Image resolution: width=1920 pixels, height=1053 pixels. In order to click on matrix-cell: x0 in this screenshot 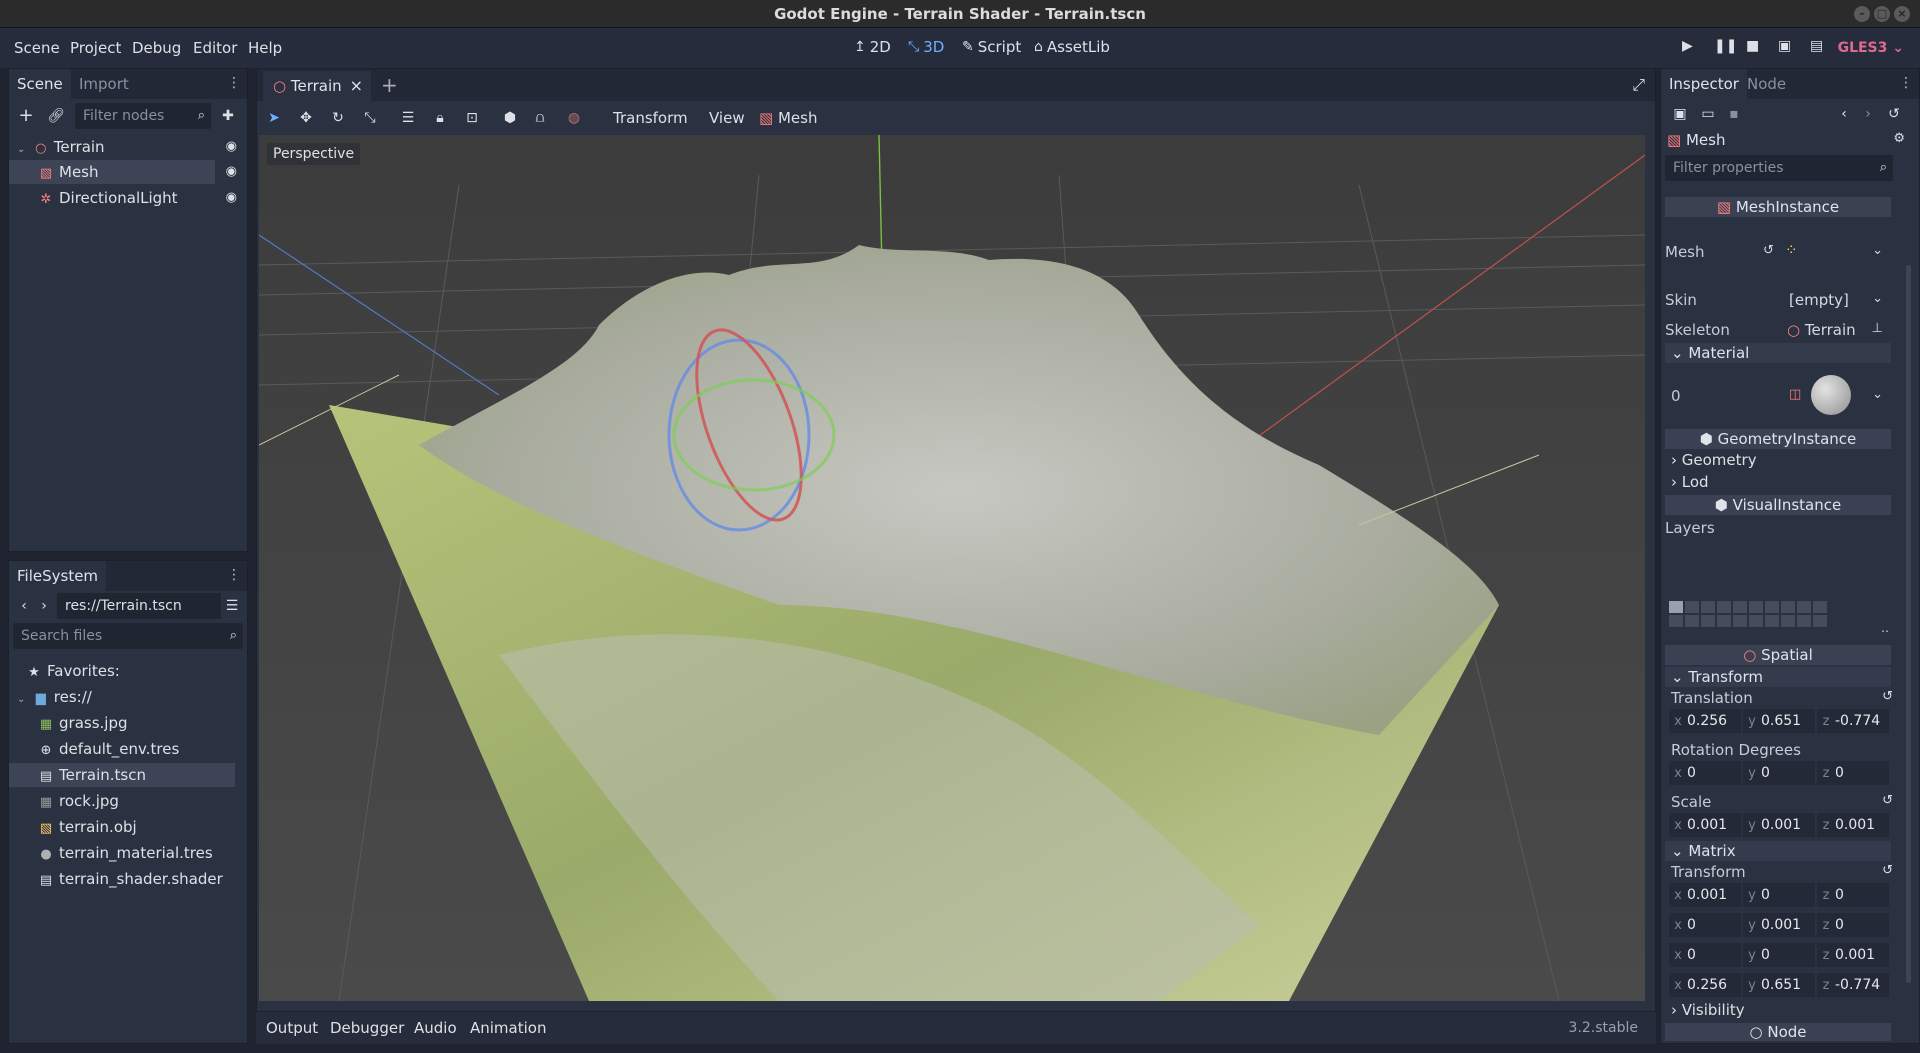, I will do `click(1705, 955)`.